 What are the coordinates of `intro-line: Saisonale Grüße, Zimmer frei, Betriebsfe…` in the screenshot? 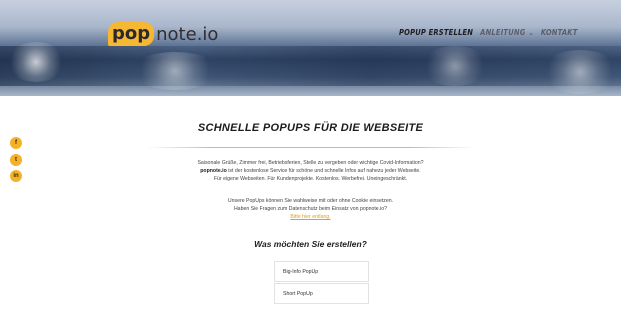 It's located at (310, 163).